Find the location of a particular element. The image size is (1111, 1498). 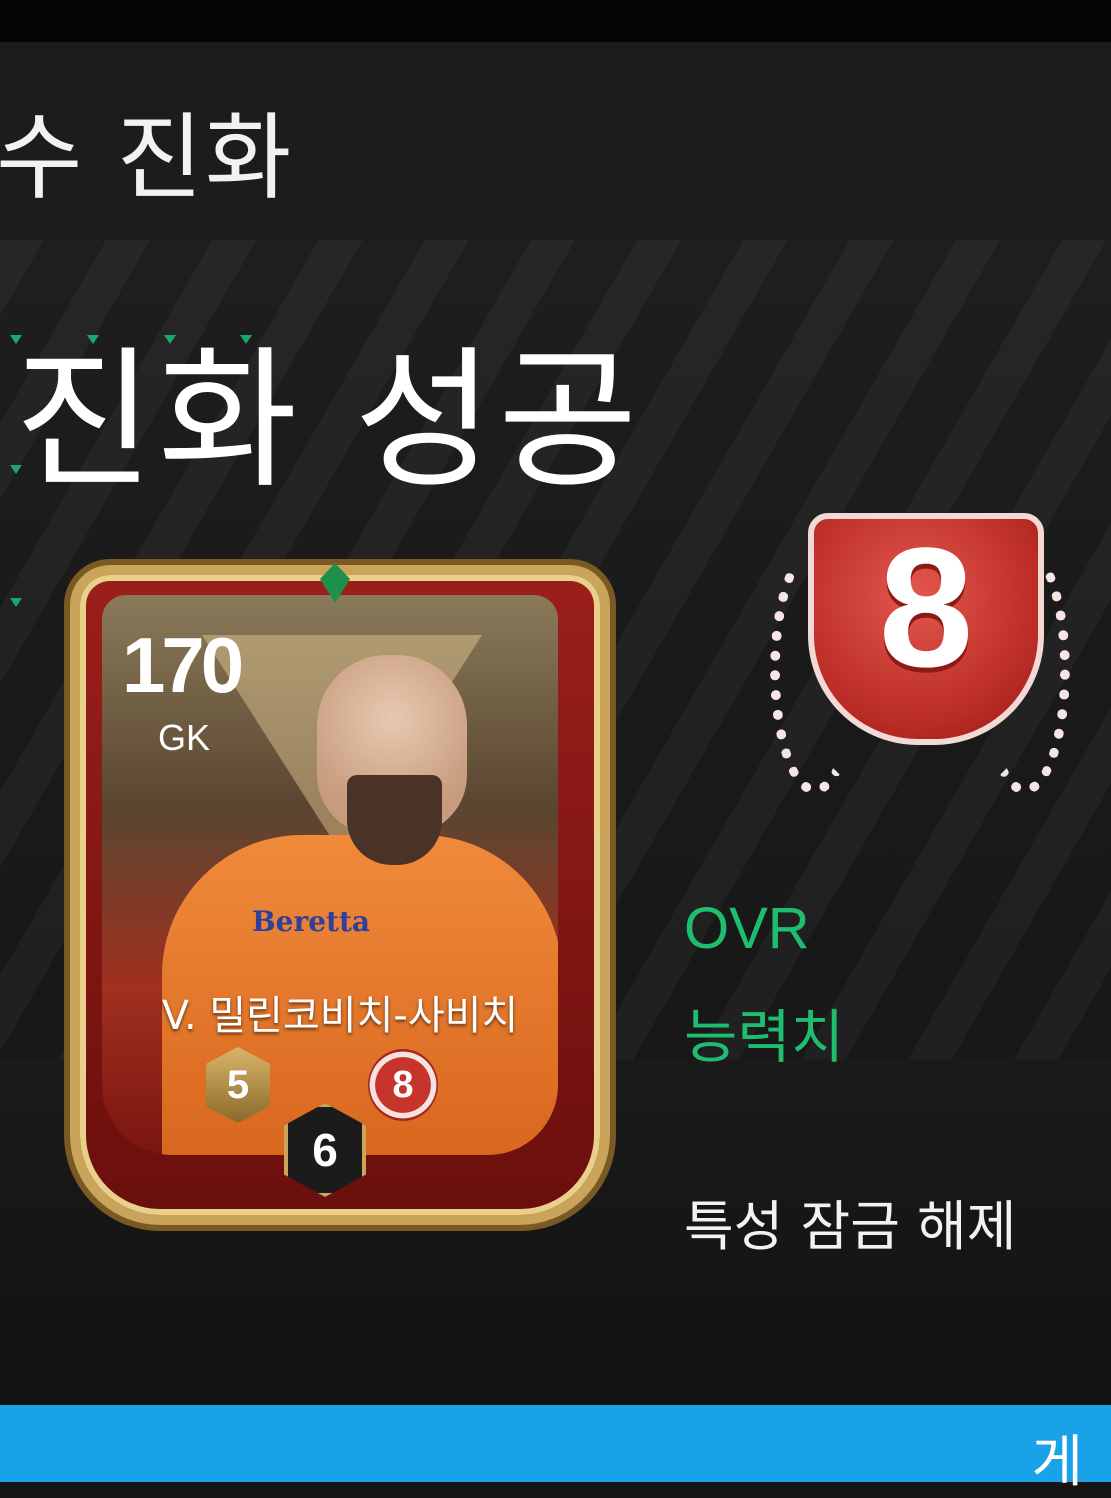

confirm-button: 게 is located at coordinates (555, 1450).